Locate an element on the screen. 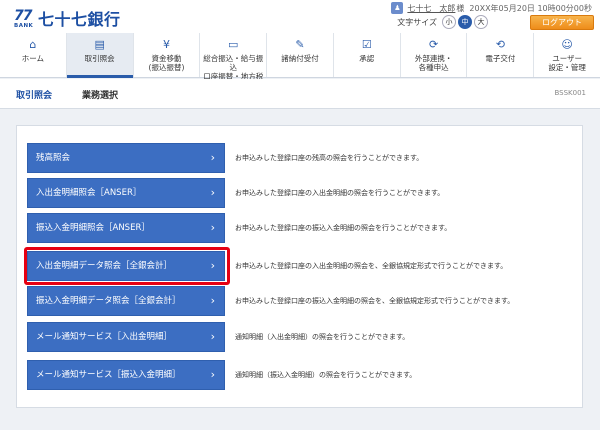 This screenshot has height=430, width=600. menu-row: 残高照会 › お申込みした登録口座の残高の照会を行うことができます。 is located at coordinates (297, 158).